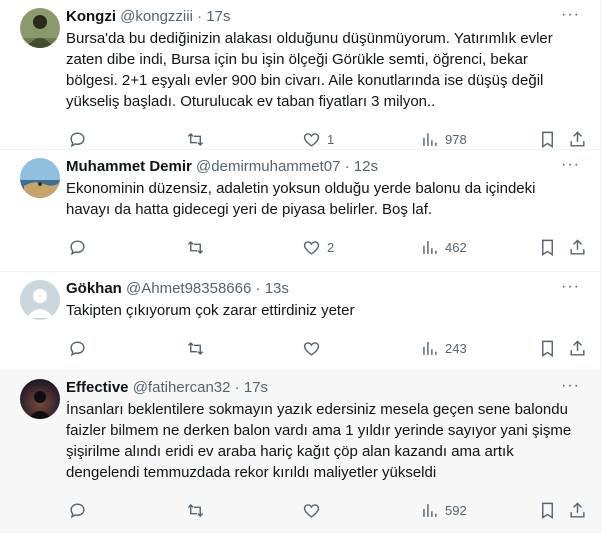 Image resolution: width=616 pixels, height=533 pixels. What do you see at coordinates (277, 288) in the screenshot?
I see `timestamp: 13s` at bounding box center [277, 288].